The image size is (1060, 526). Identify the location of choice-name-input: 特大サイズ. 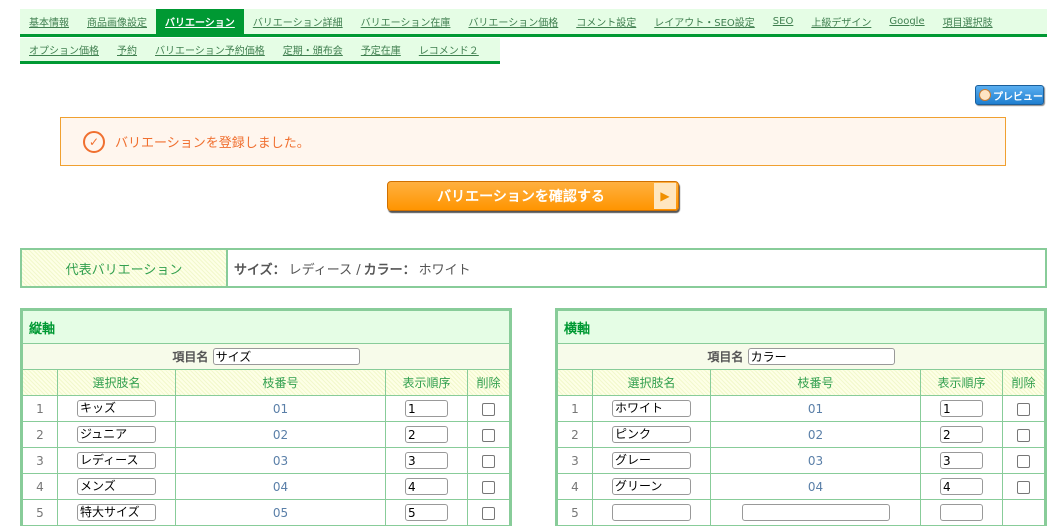
(116, 512).